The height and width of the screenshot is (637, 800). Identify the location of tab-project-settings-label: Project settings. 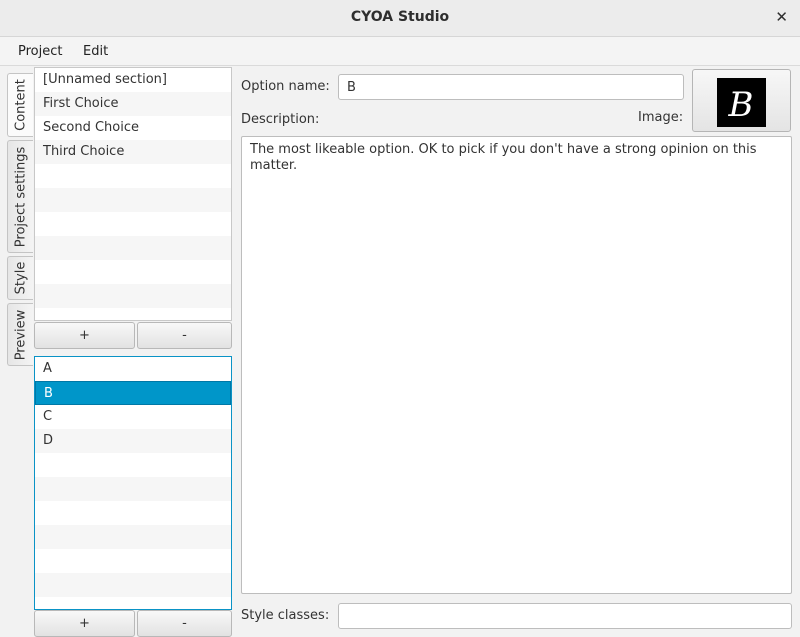
(20, 196).